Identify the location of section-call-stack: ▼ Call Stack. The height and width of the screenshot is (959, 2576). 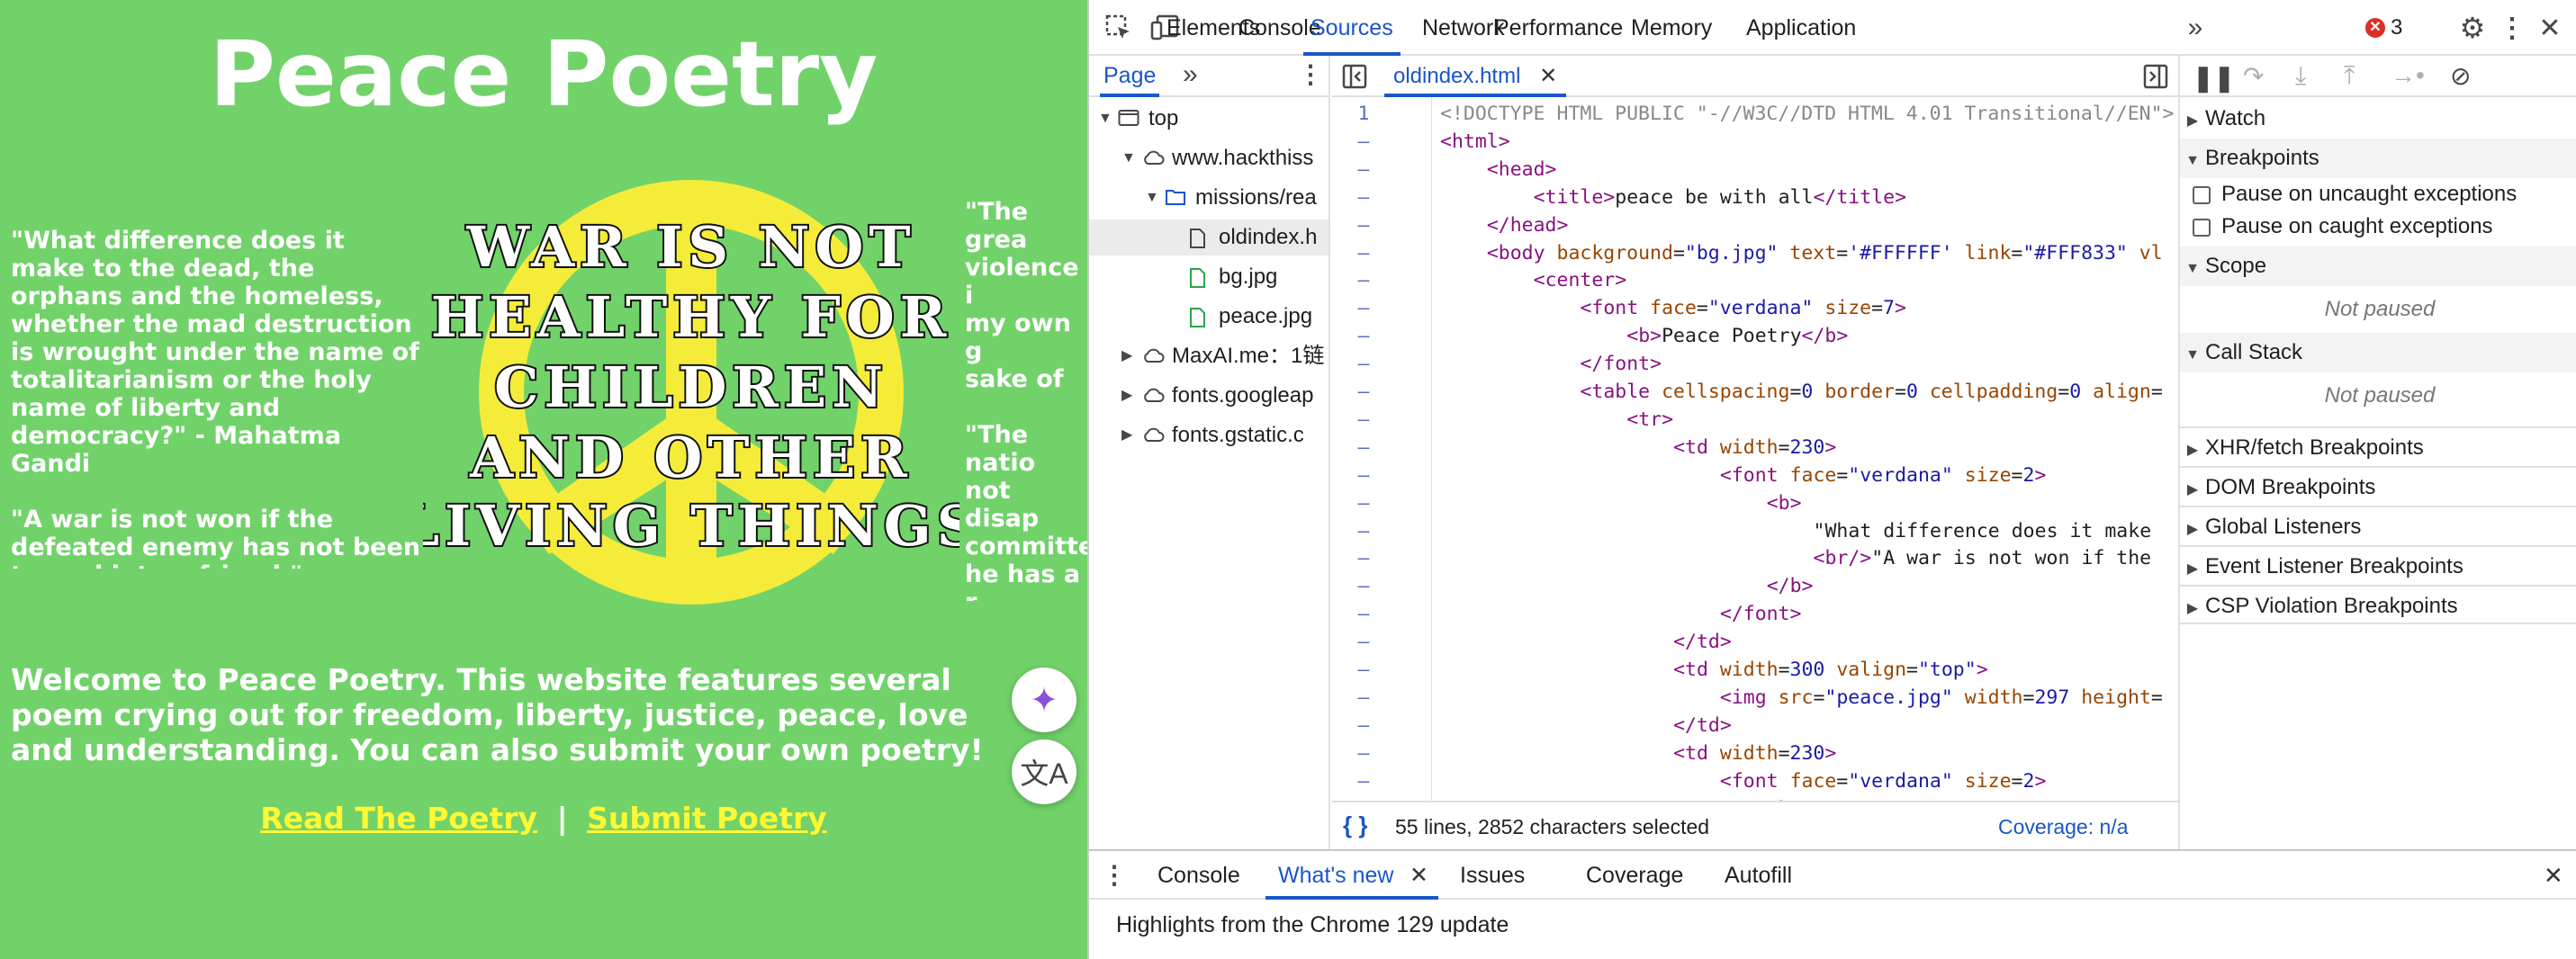
(2378, 352).